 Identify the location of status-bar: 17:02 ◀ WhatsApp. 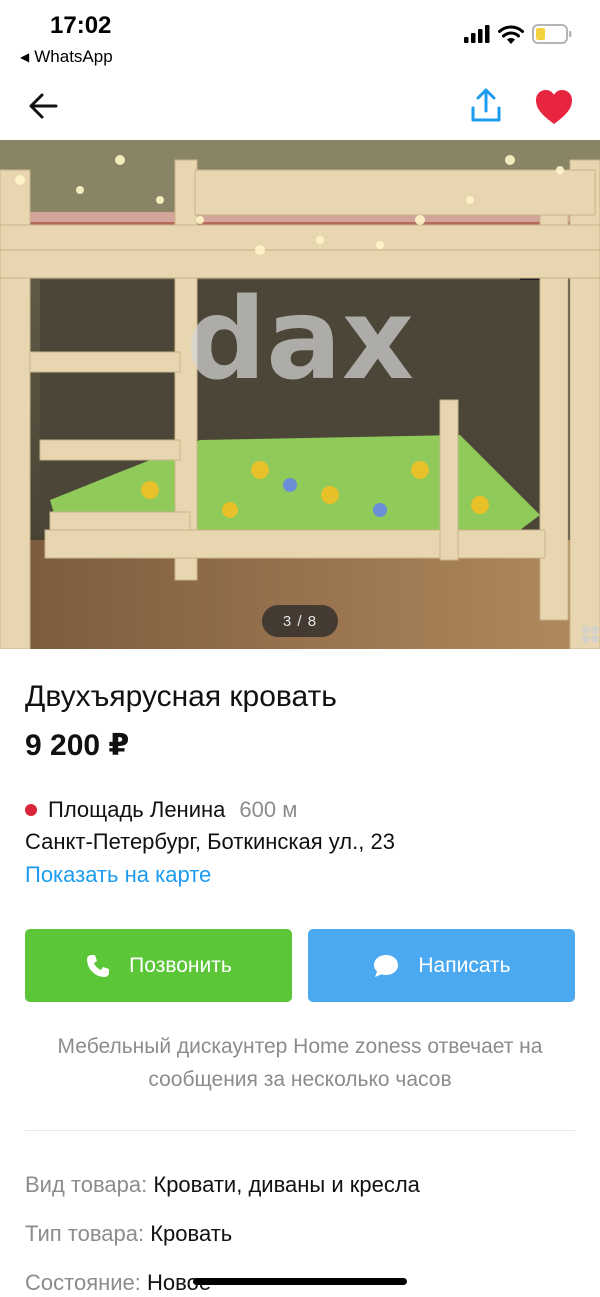
(300, 39).